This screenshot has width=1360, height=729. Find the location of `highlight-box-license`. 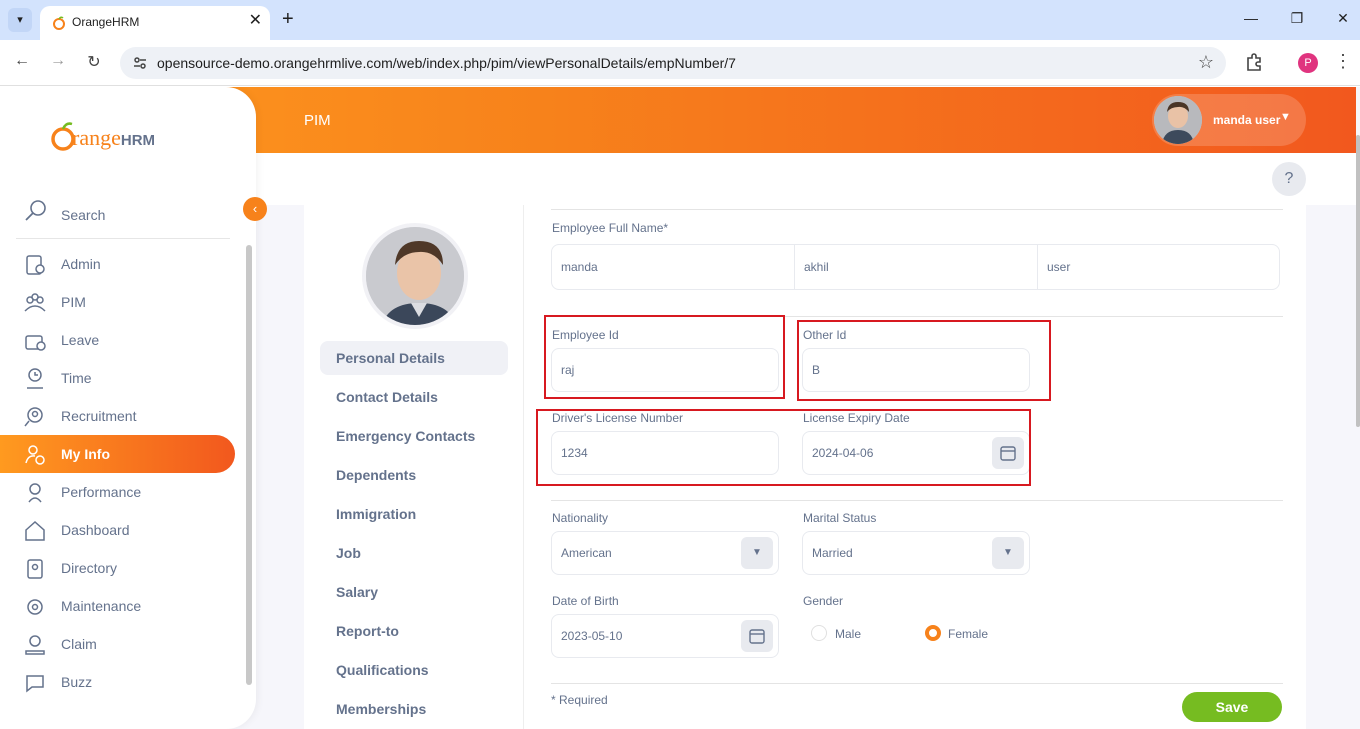

highlight-box-license is located at coordinates (783, 447).